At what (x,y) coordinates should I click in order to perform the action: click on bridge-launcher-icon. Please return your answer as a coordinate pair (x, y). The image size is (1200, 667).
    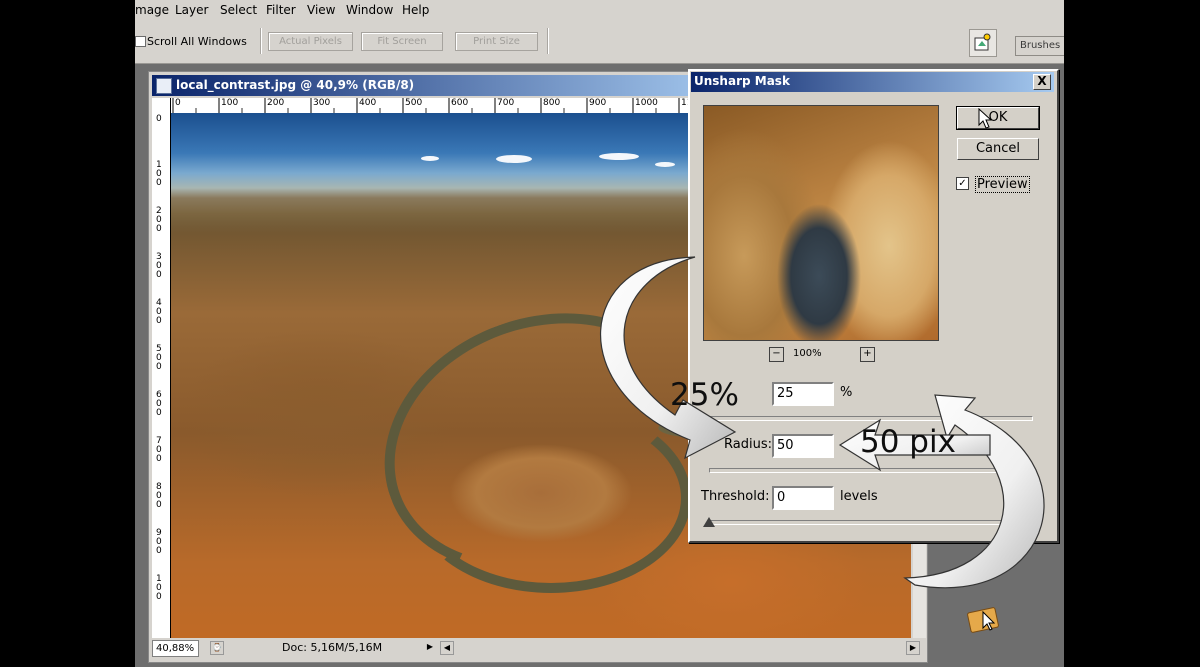
    Looking at the image, I should click on (985, 618).